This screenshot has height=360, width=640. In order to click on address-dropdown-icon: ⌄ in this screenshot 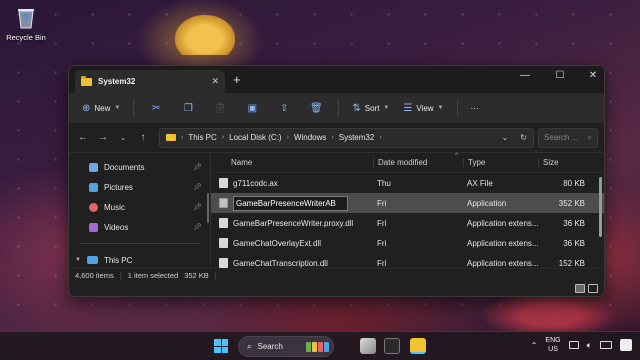, I will do `click(505, 137)`.